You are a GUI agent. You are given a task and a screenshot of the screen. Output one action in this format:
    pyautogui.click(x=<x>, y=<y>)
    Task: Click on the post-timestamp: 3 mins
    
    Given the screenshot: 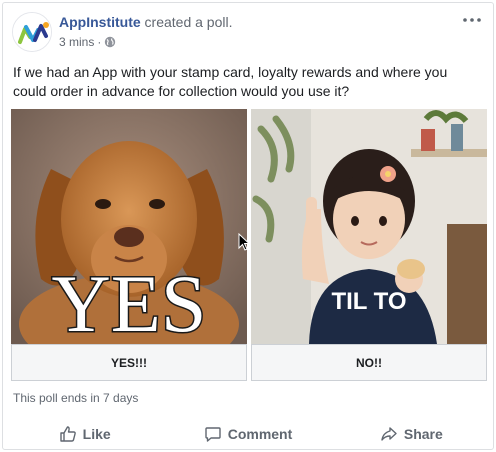 What is the action you would take?
    pyautogui.click(x=76, y=42)
    